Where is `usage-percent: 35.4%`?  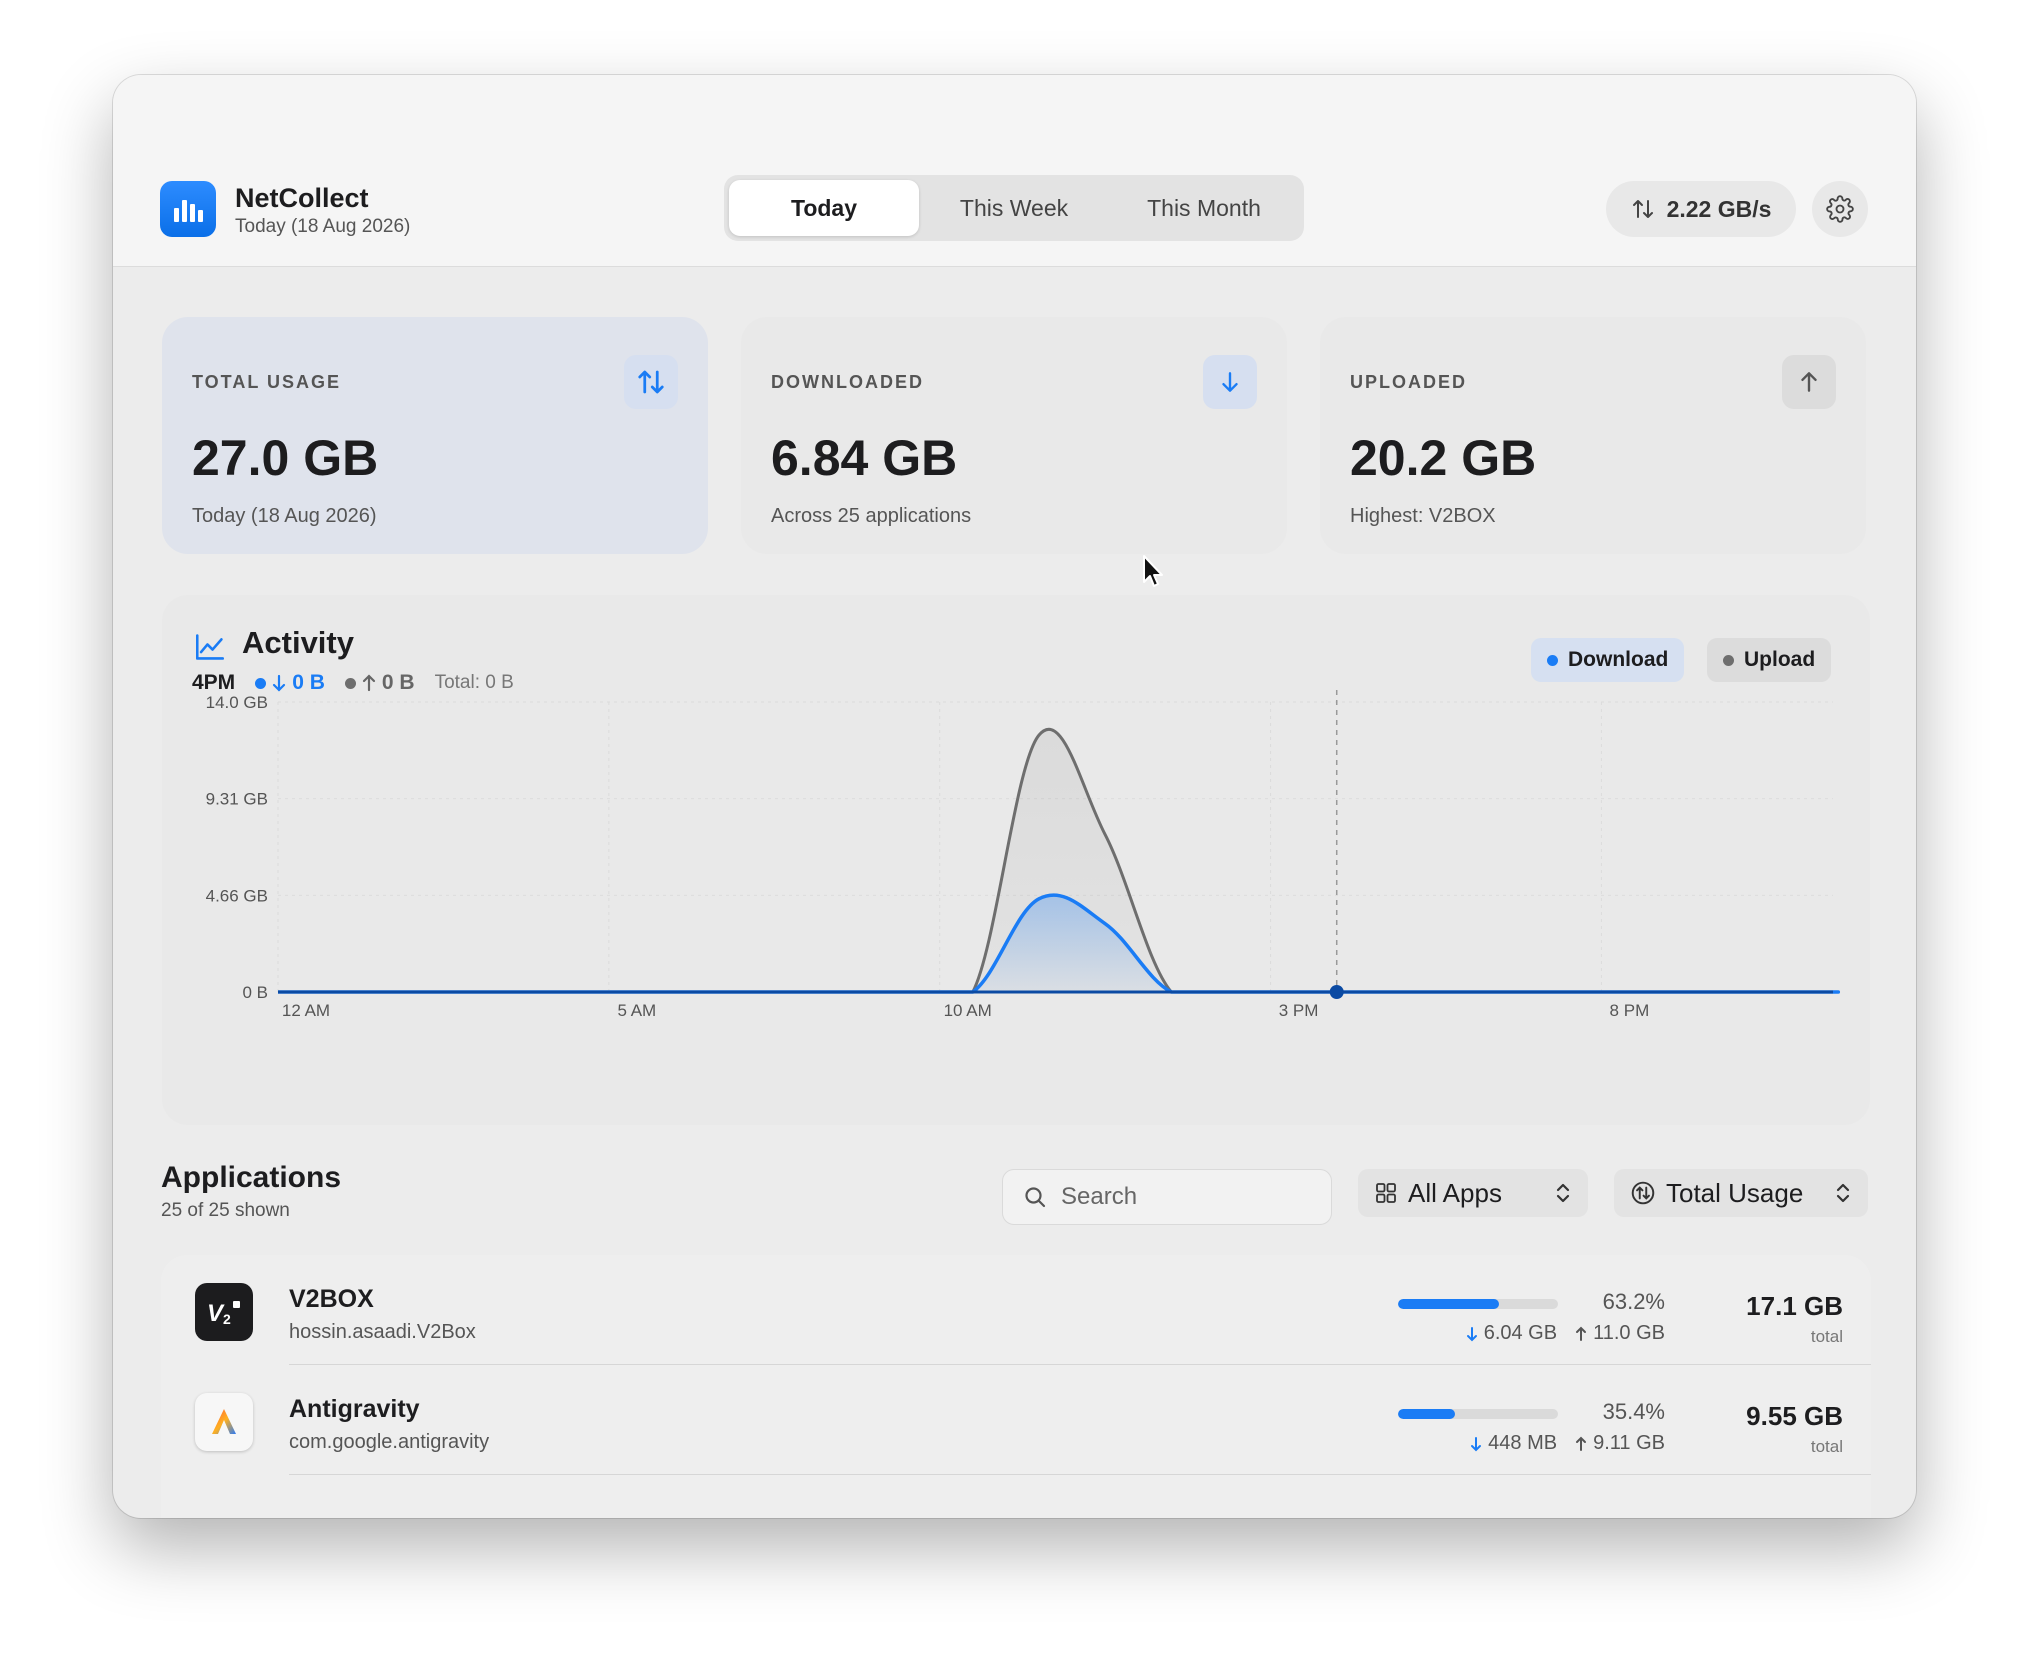 usage-percent: 35.4% is located at coordinates (1633, 1411).